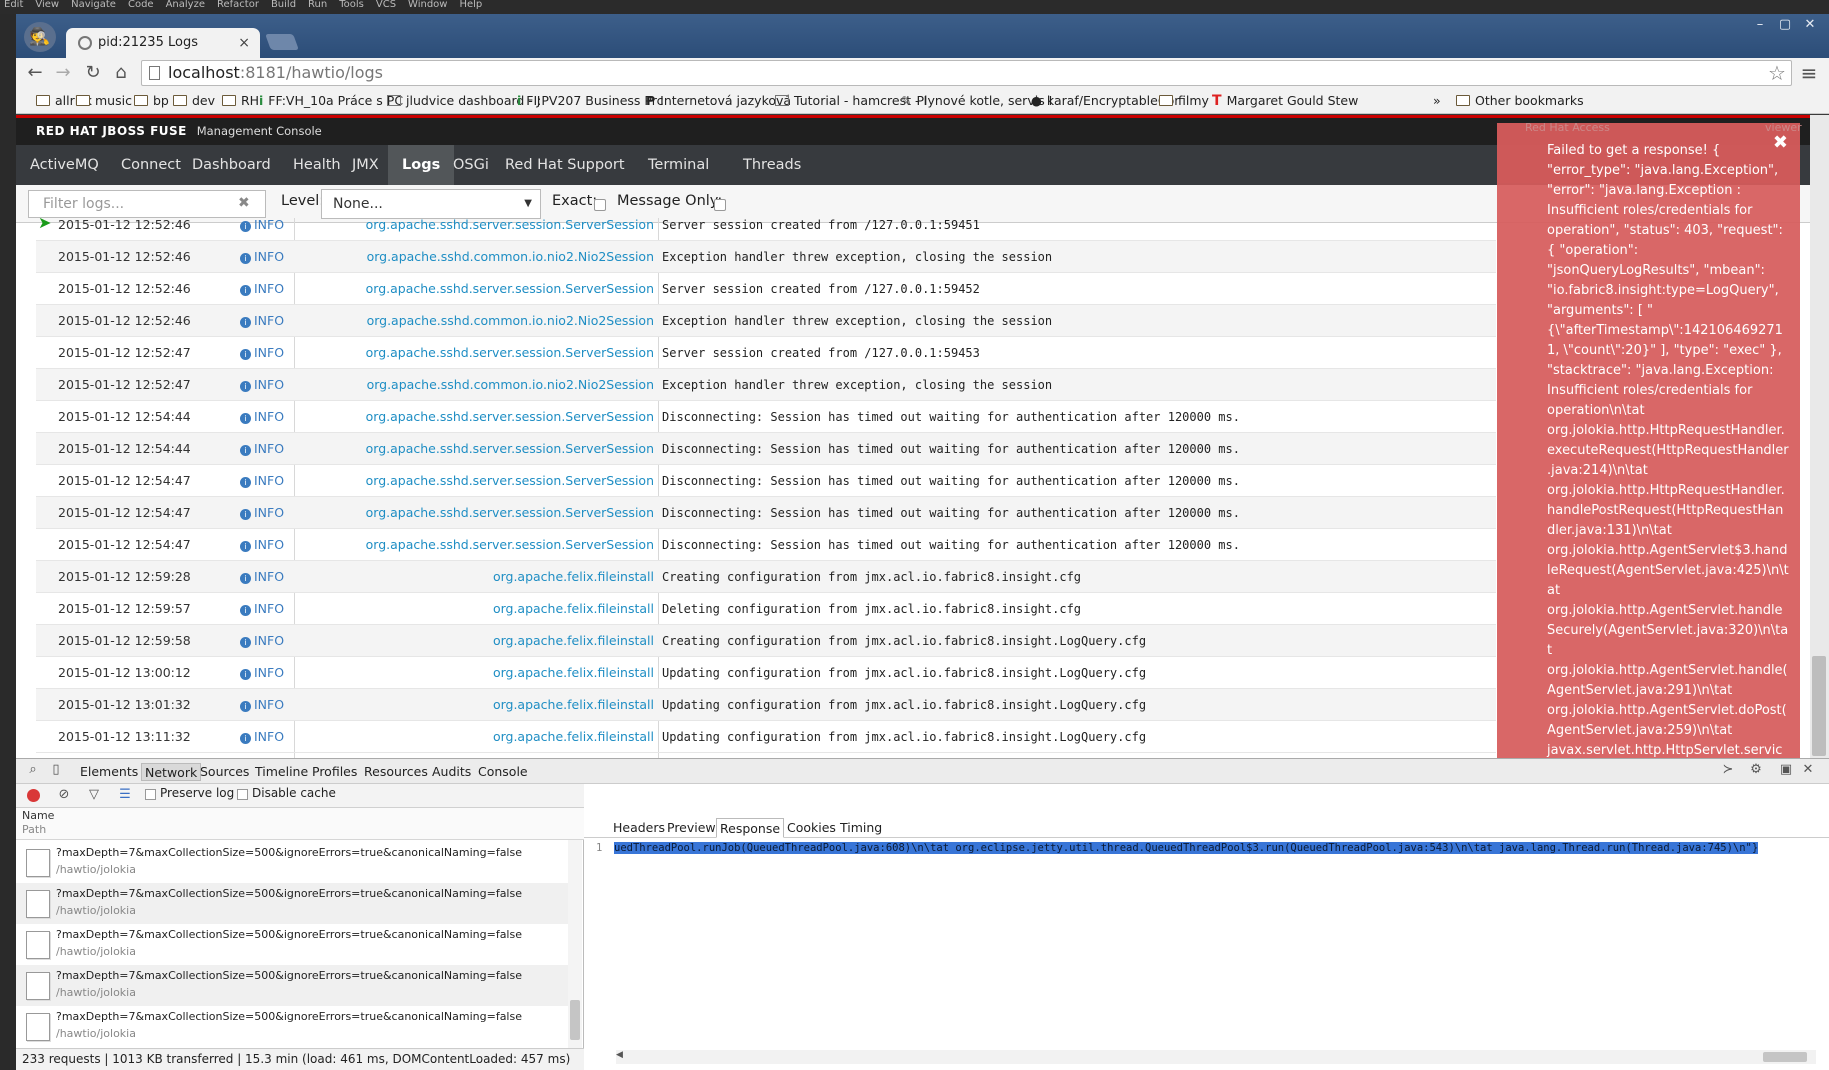  What do you see at coordinates (56, 770) in the screenshot?
I see `device-mode-icon: ▯` at bounding box center [56, 770].